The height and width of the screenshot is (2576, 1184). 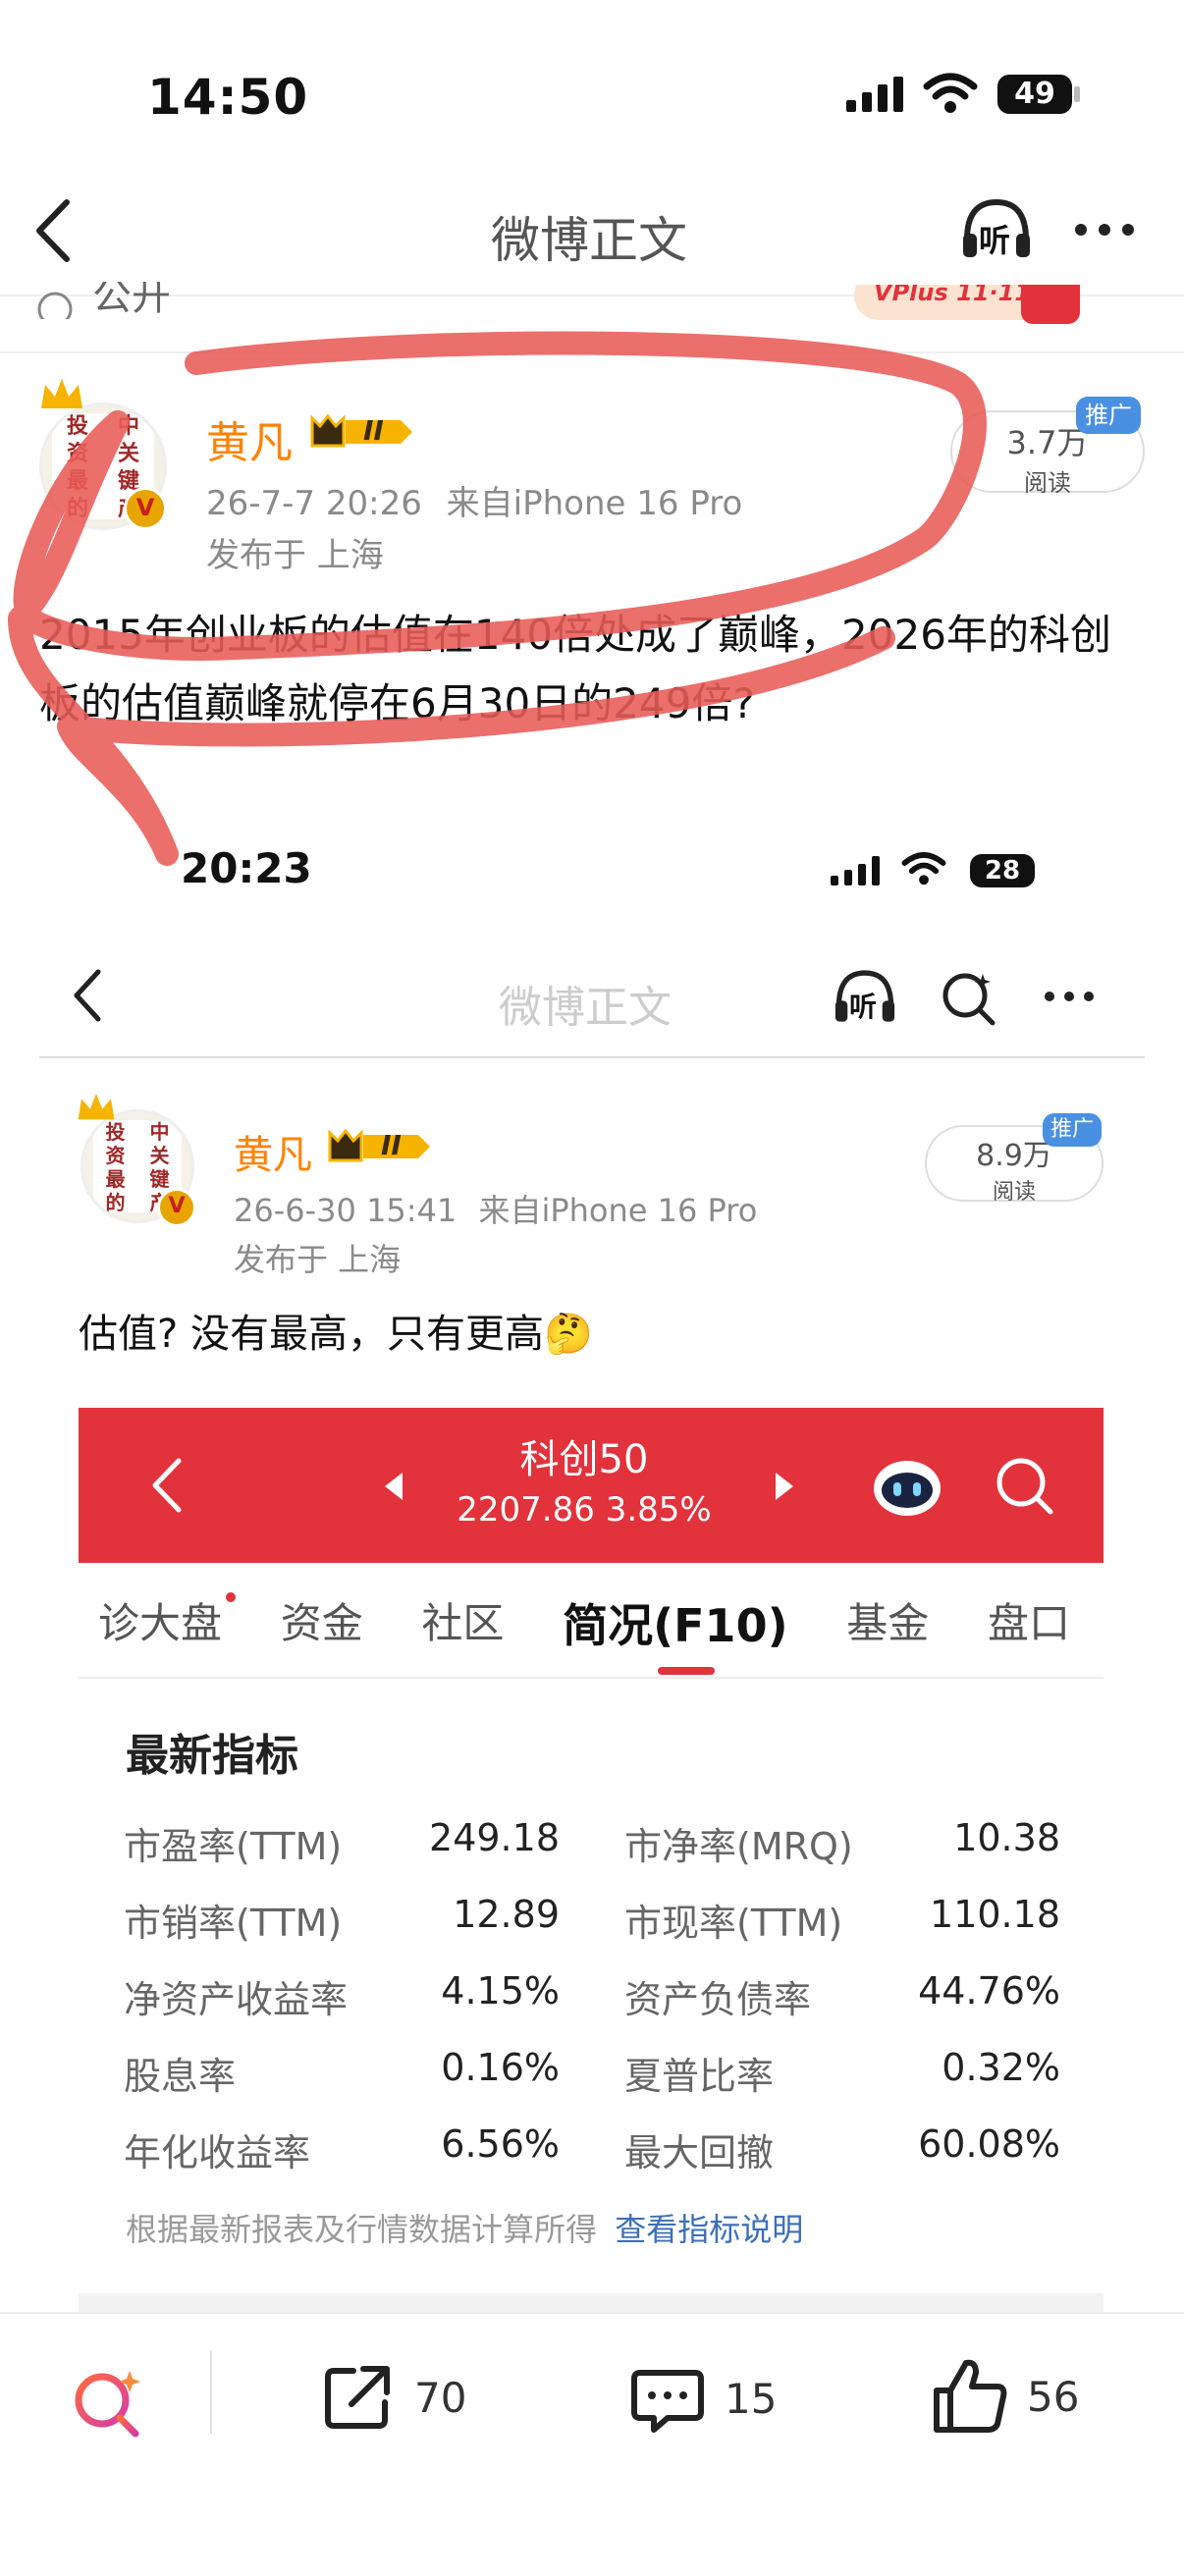 I want to click on globe-icon, so click(x=55, y=304).